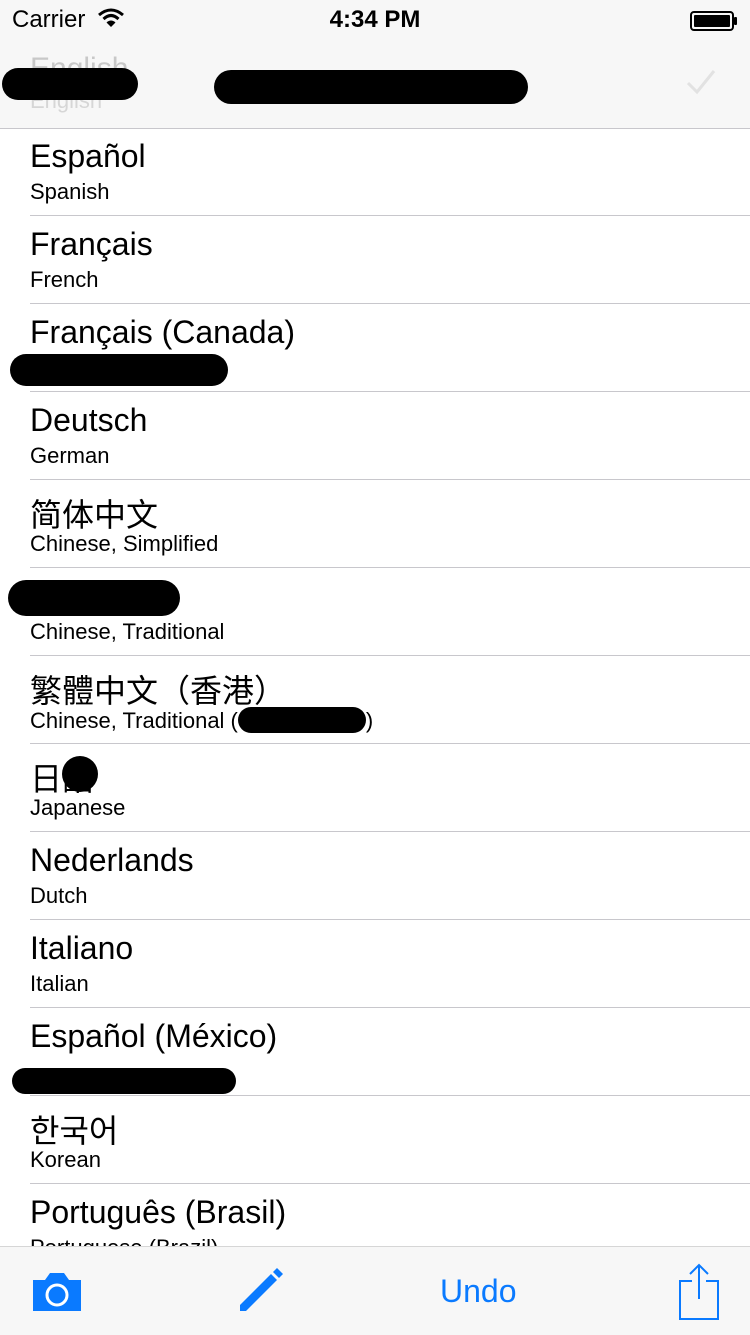  What do you see at coordinates (124, 543) in the screenshot?
I see `language-english-name: Chinese, Simplified` at bounding box center [124, 543].